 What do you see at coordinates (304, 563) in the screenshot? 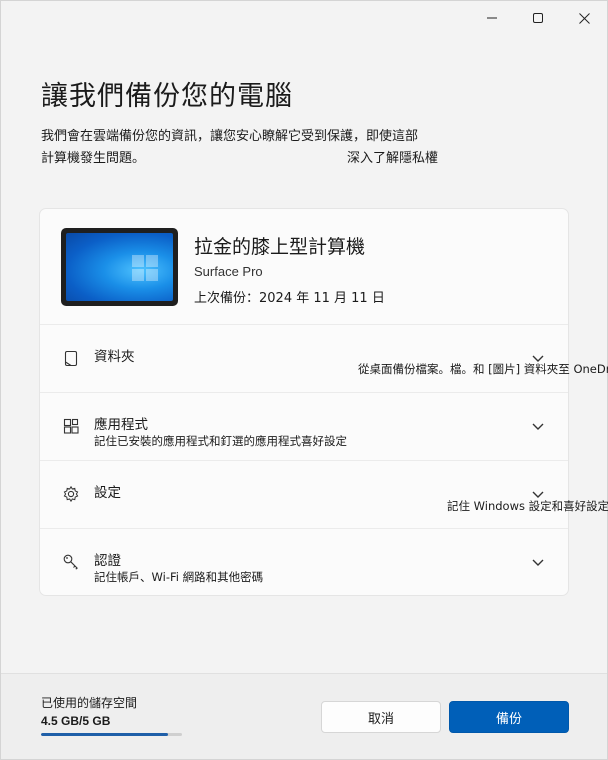
I see `backup-item-credentials: 認證 記住帳戶、Wi-Fi 網路和其他密碼` at bounding box center [304, 563].